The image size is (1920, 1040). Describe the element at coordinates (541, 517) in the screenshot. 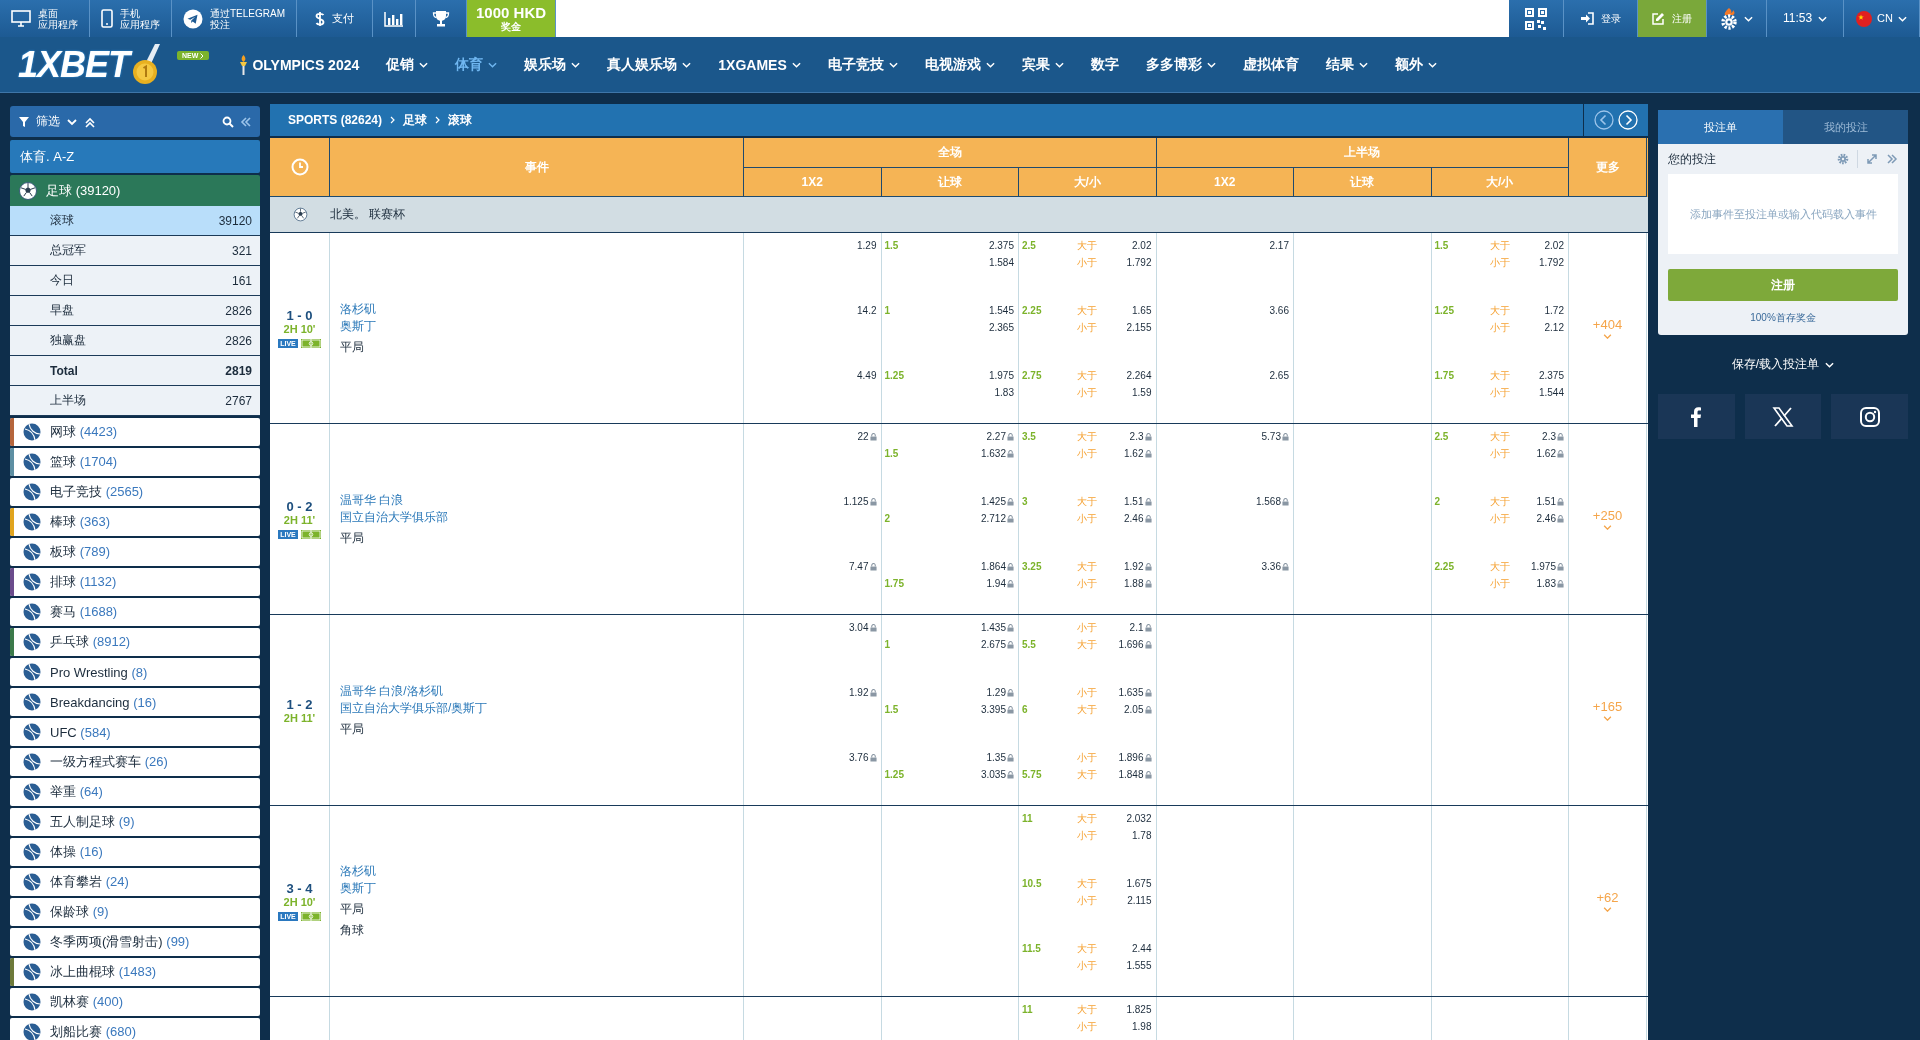

I see `team-name: 国立自治大学俱乐部` at that location.